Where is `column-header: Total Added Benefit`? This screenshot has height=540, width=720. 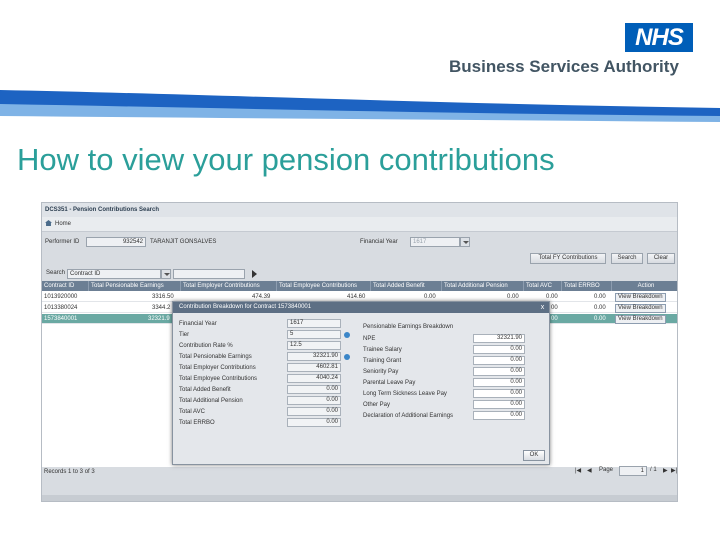 column-header: Total Added Benefit is located at coordinates (406, 286).